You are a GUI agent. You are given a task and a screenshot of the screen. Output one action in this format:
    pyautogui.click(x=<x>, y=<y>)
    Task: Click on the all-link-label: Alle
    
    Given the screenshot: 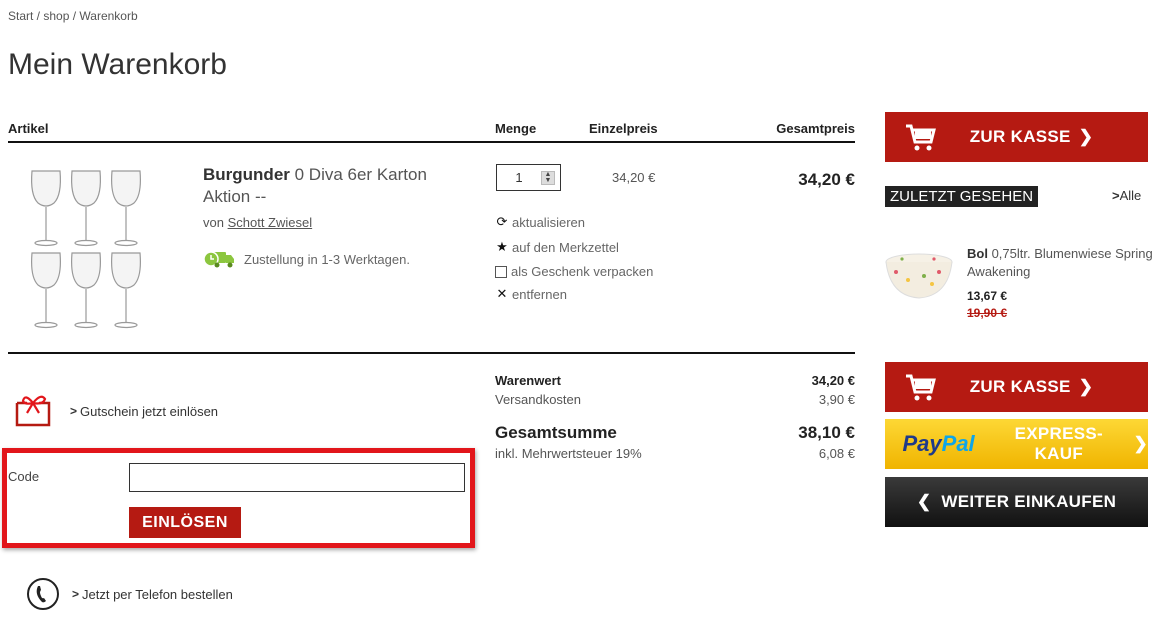 What is the action you would take?
    pyautogui.click(x=1130, y=195)
    